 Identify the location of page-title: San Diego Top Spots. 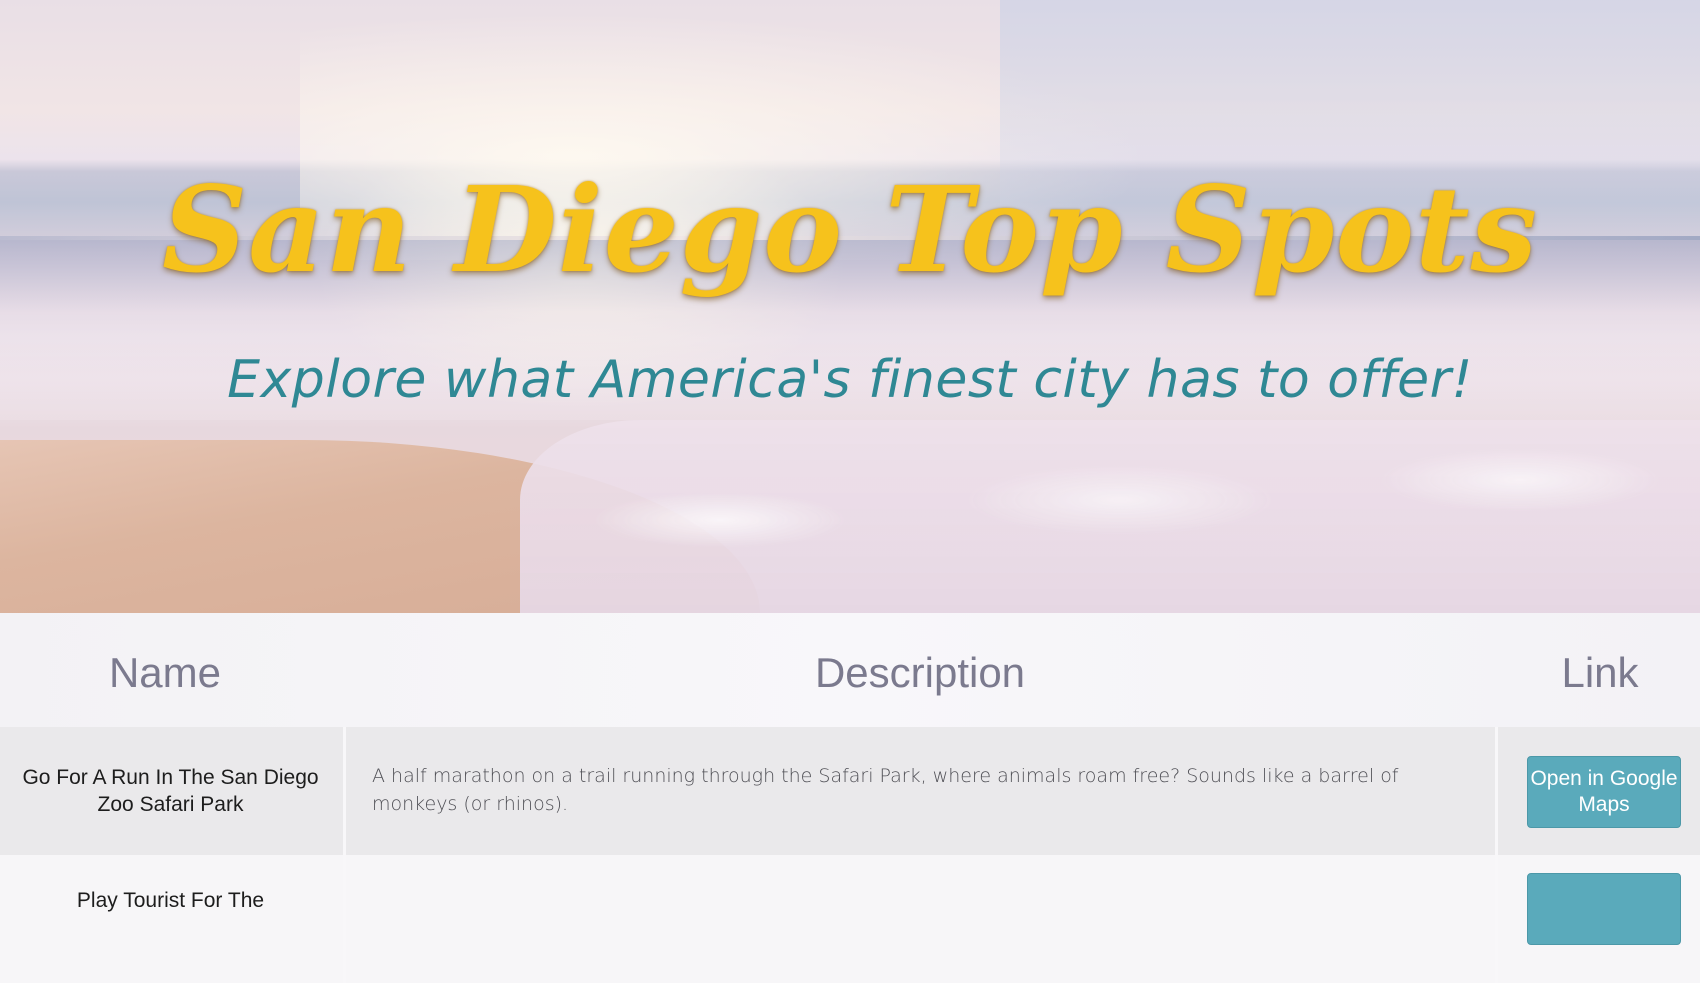
(850, 229).